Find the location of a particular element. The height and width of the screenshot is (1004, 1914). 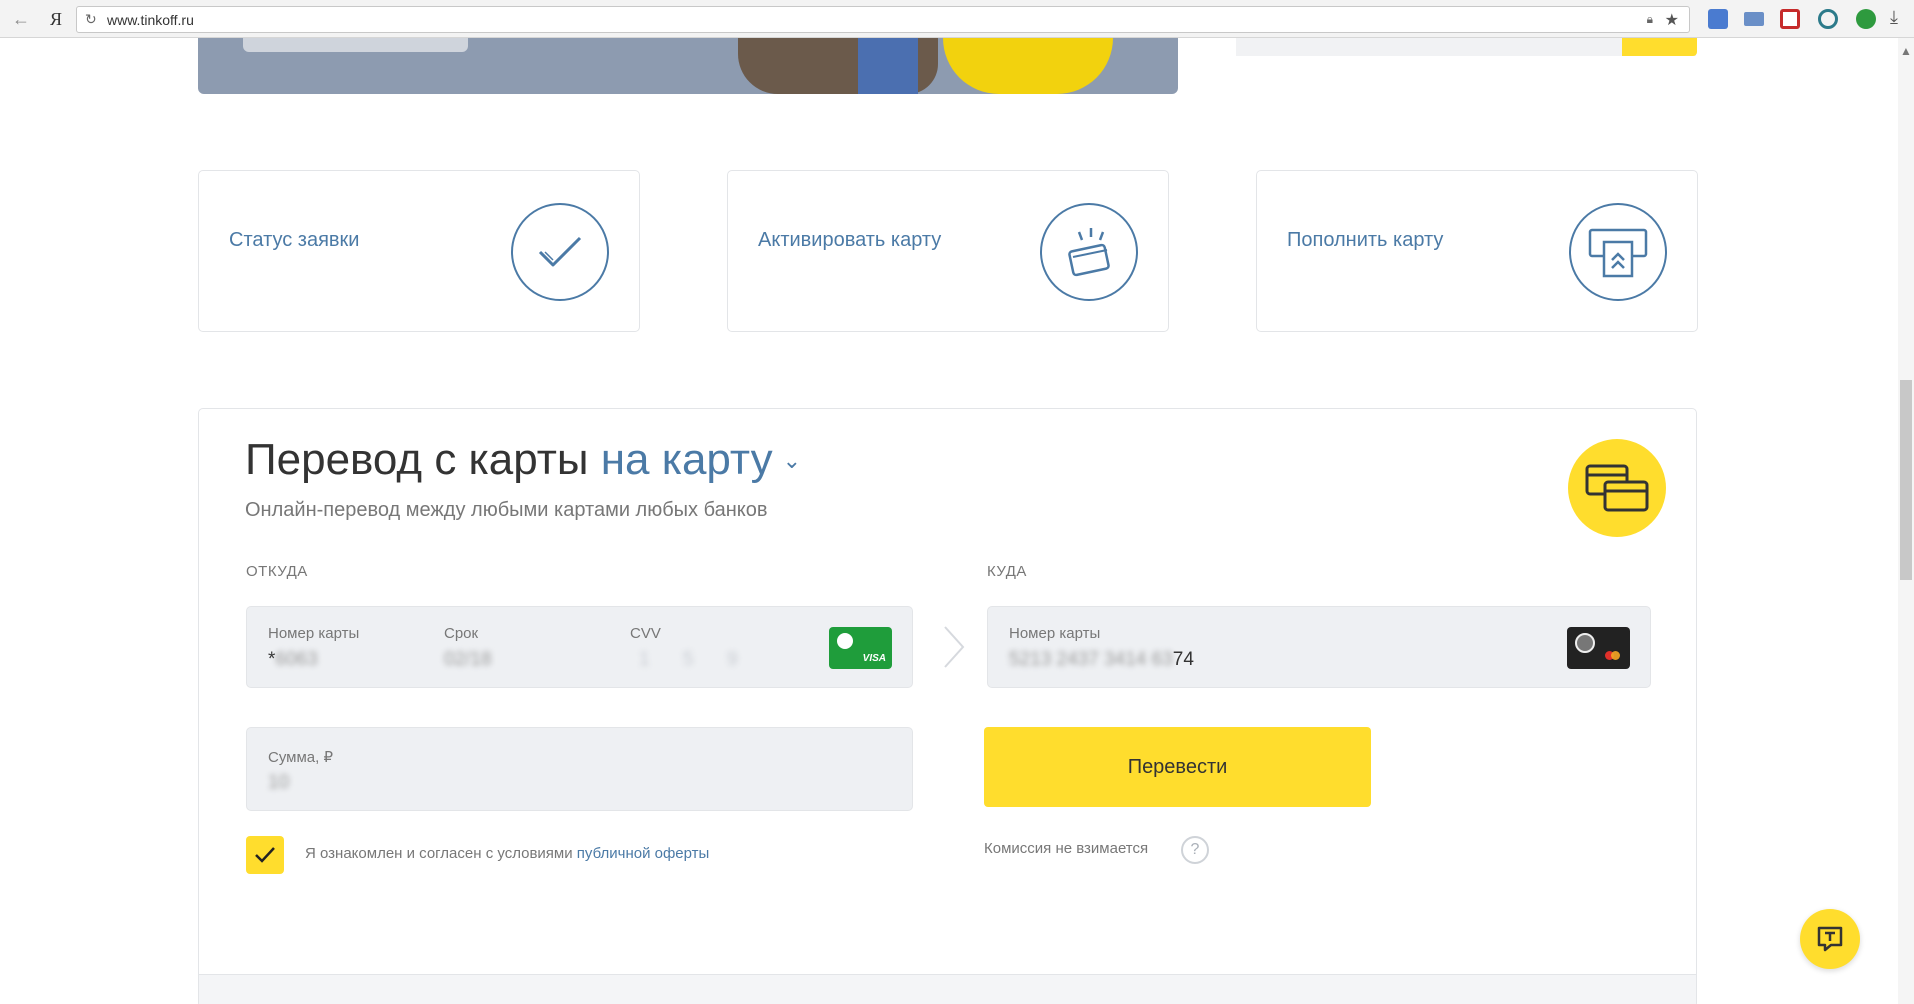

mastercard-circle-icon is located at coordinates (1615, 655).